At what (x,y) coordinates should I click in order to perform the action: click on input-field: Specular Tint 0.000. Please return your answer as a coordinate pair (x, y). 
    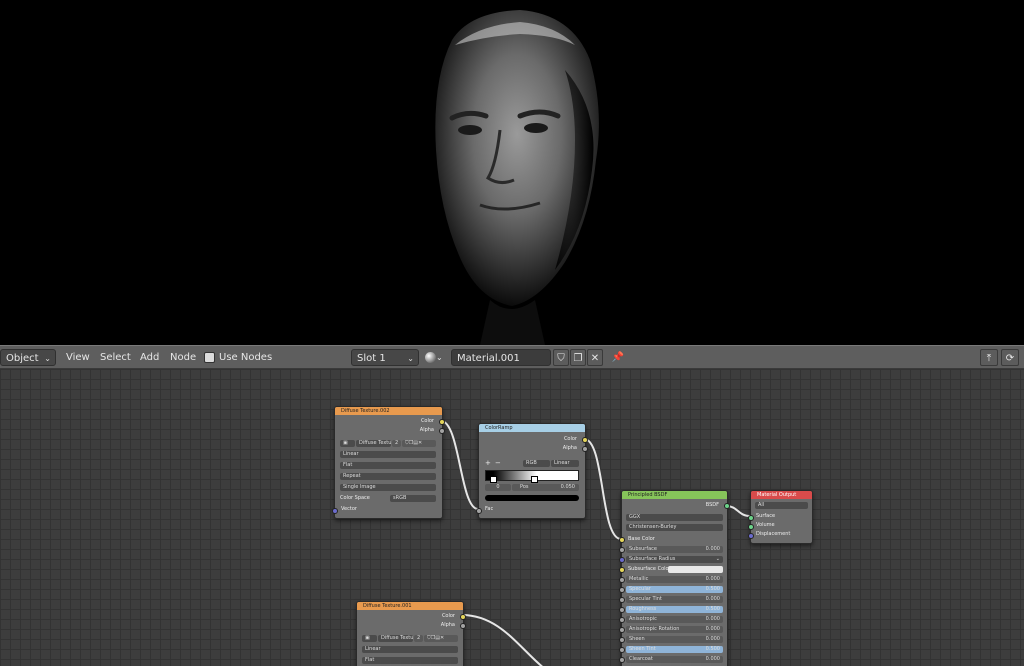
    Looking at the image, I should click on (674, 599).